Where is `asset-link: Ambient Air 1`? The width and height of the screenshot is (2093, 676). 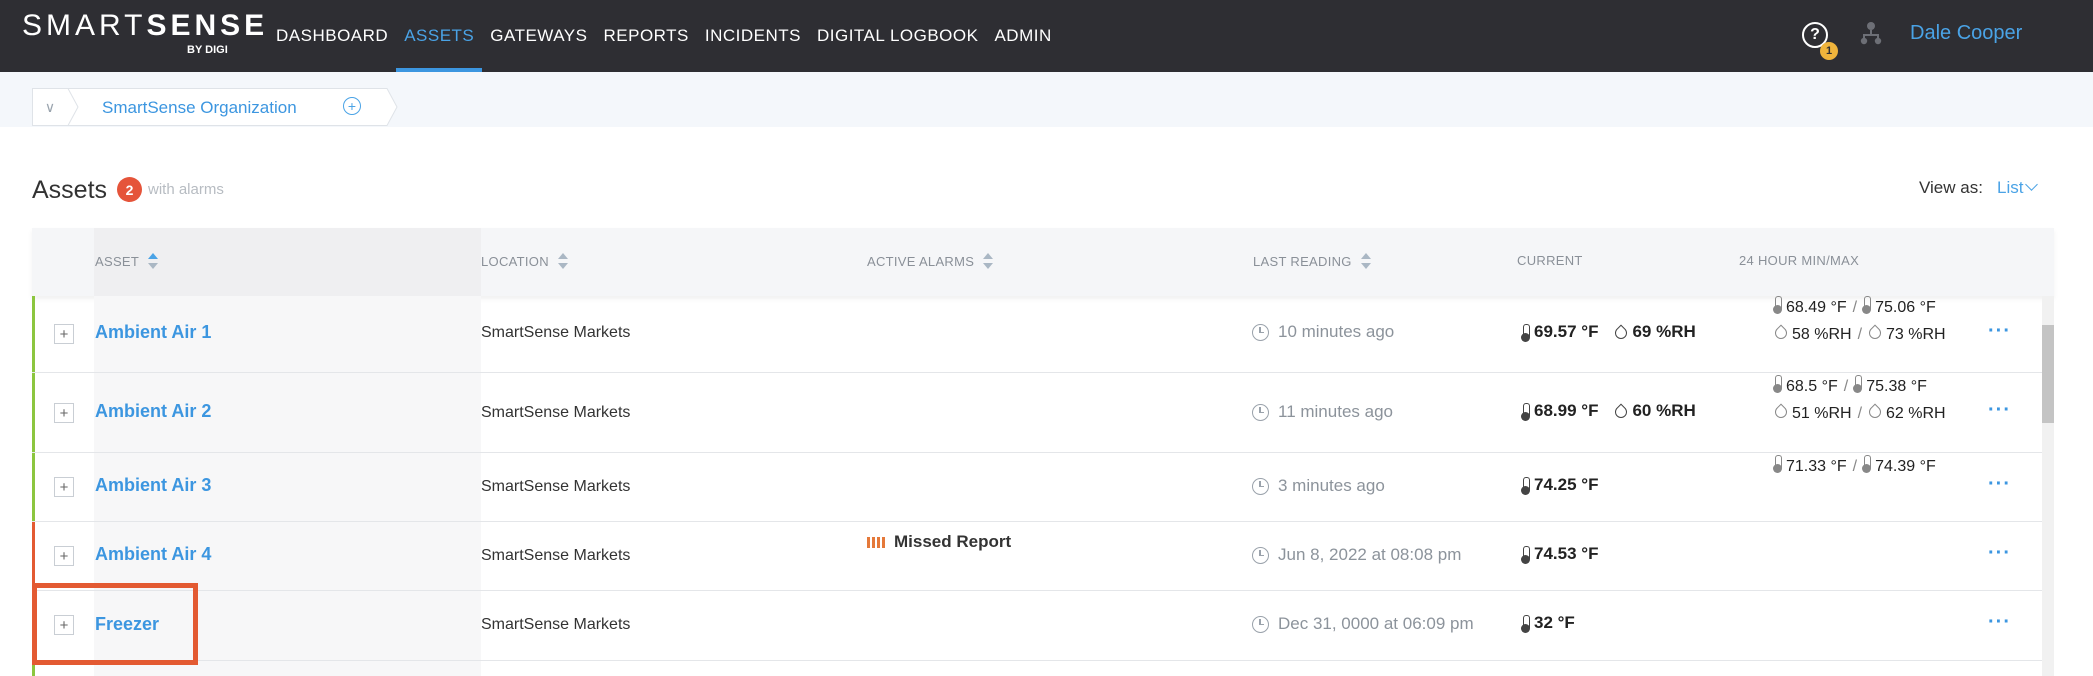 asset-link: Ambient Air 1 is located at coordinates (153, 332).